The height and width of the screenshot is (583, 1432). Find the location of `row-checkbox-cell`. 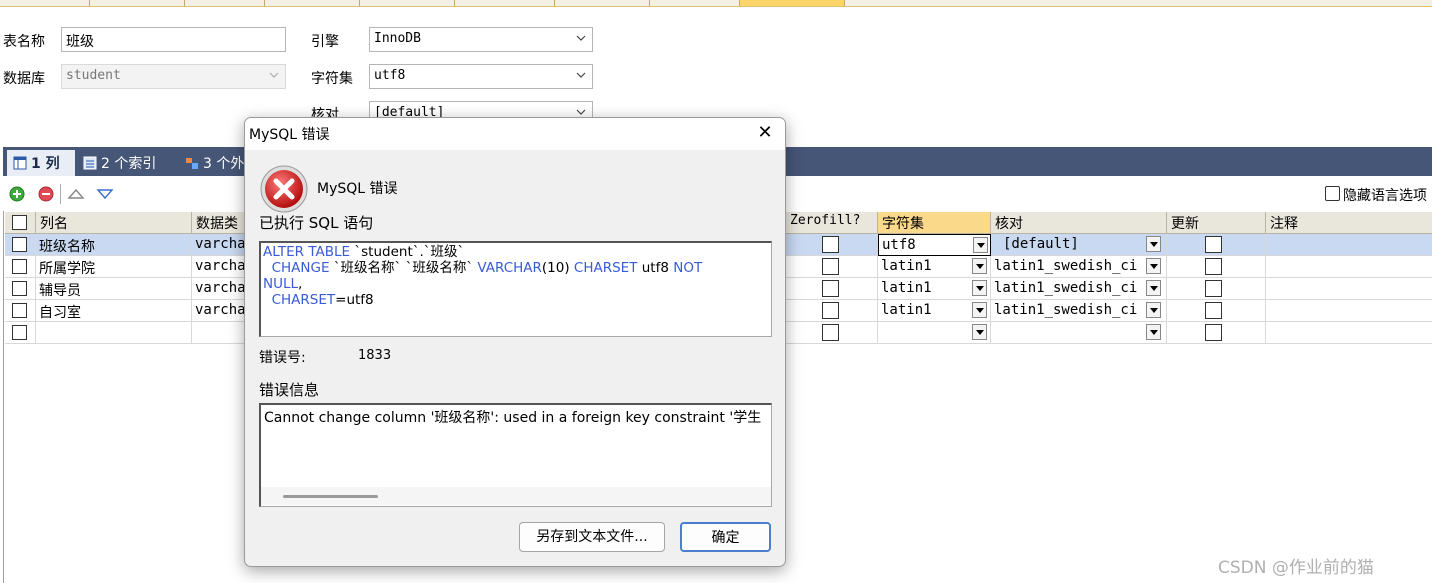

row-checkbox-cell is located at coordinates (20, 245).